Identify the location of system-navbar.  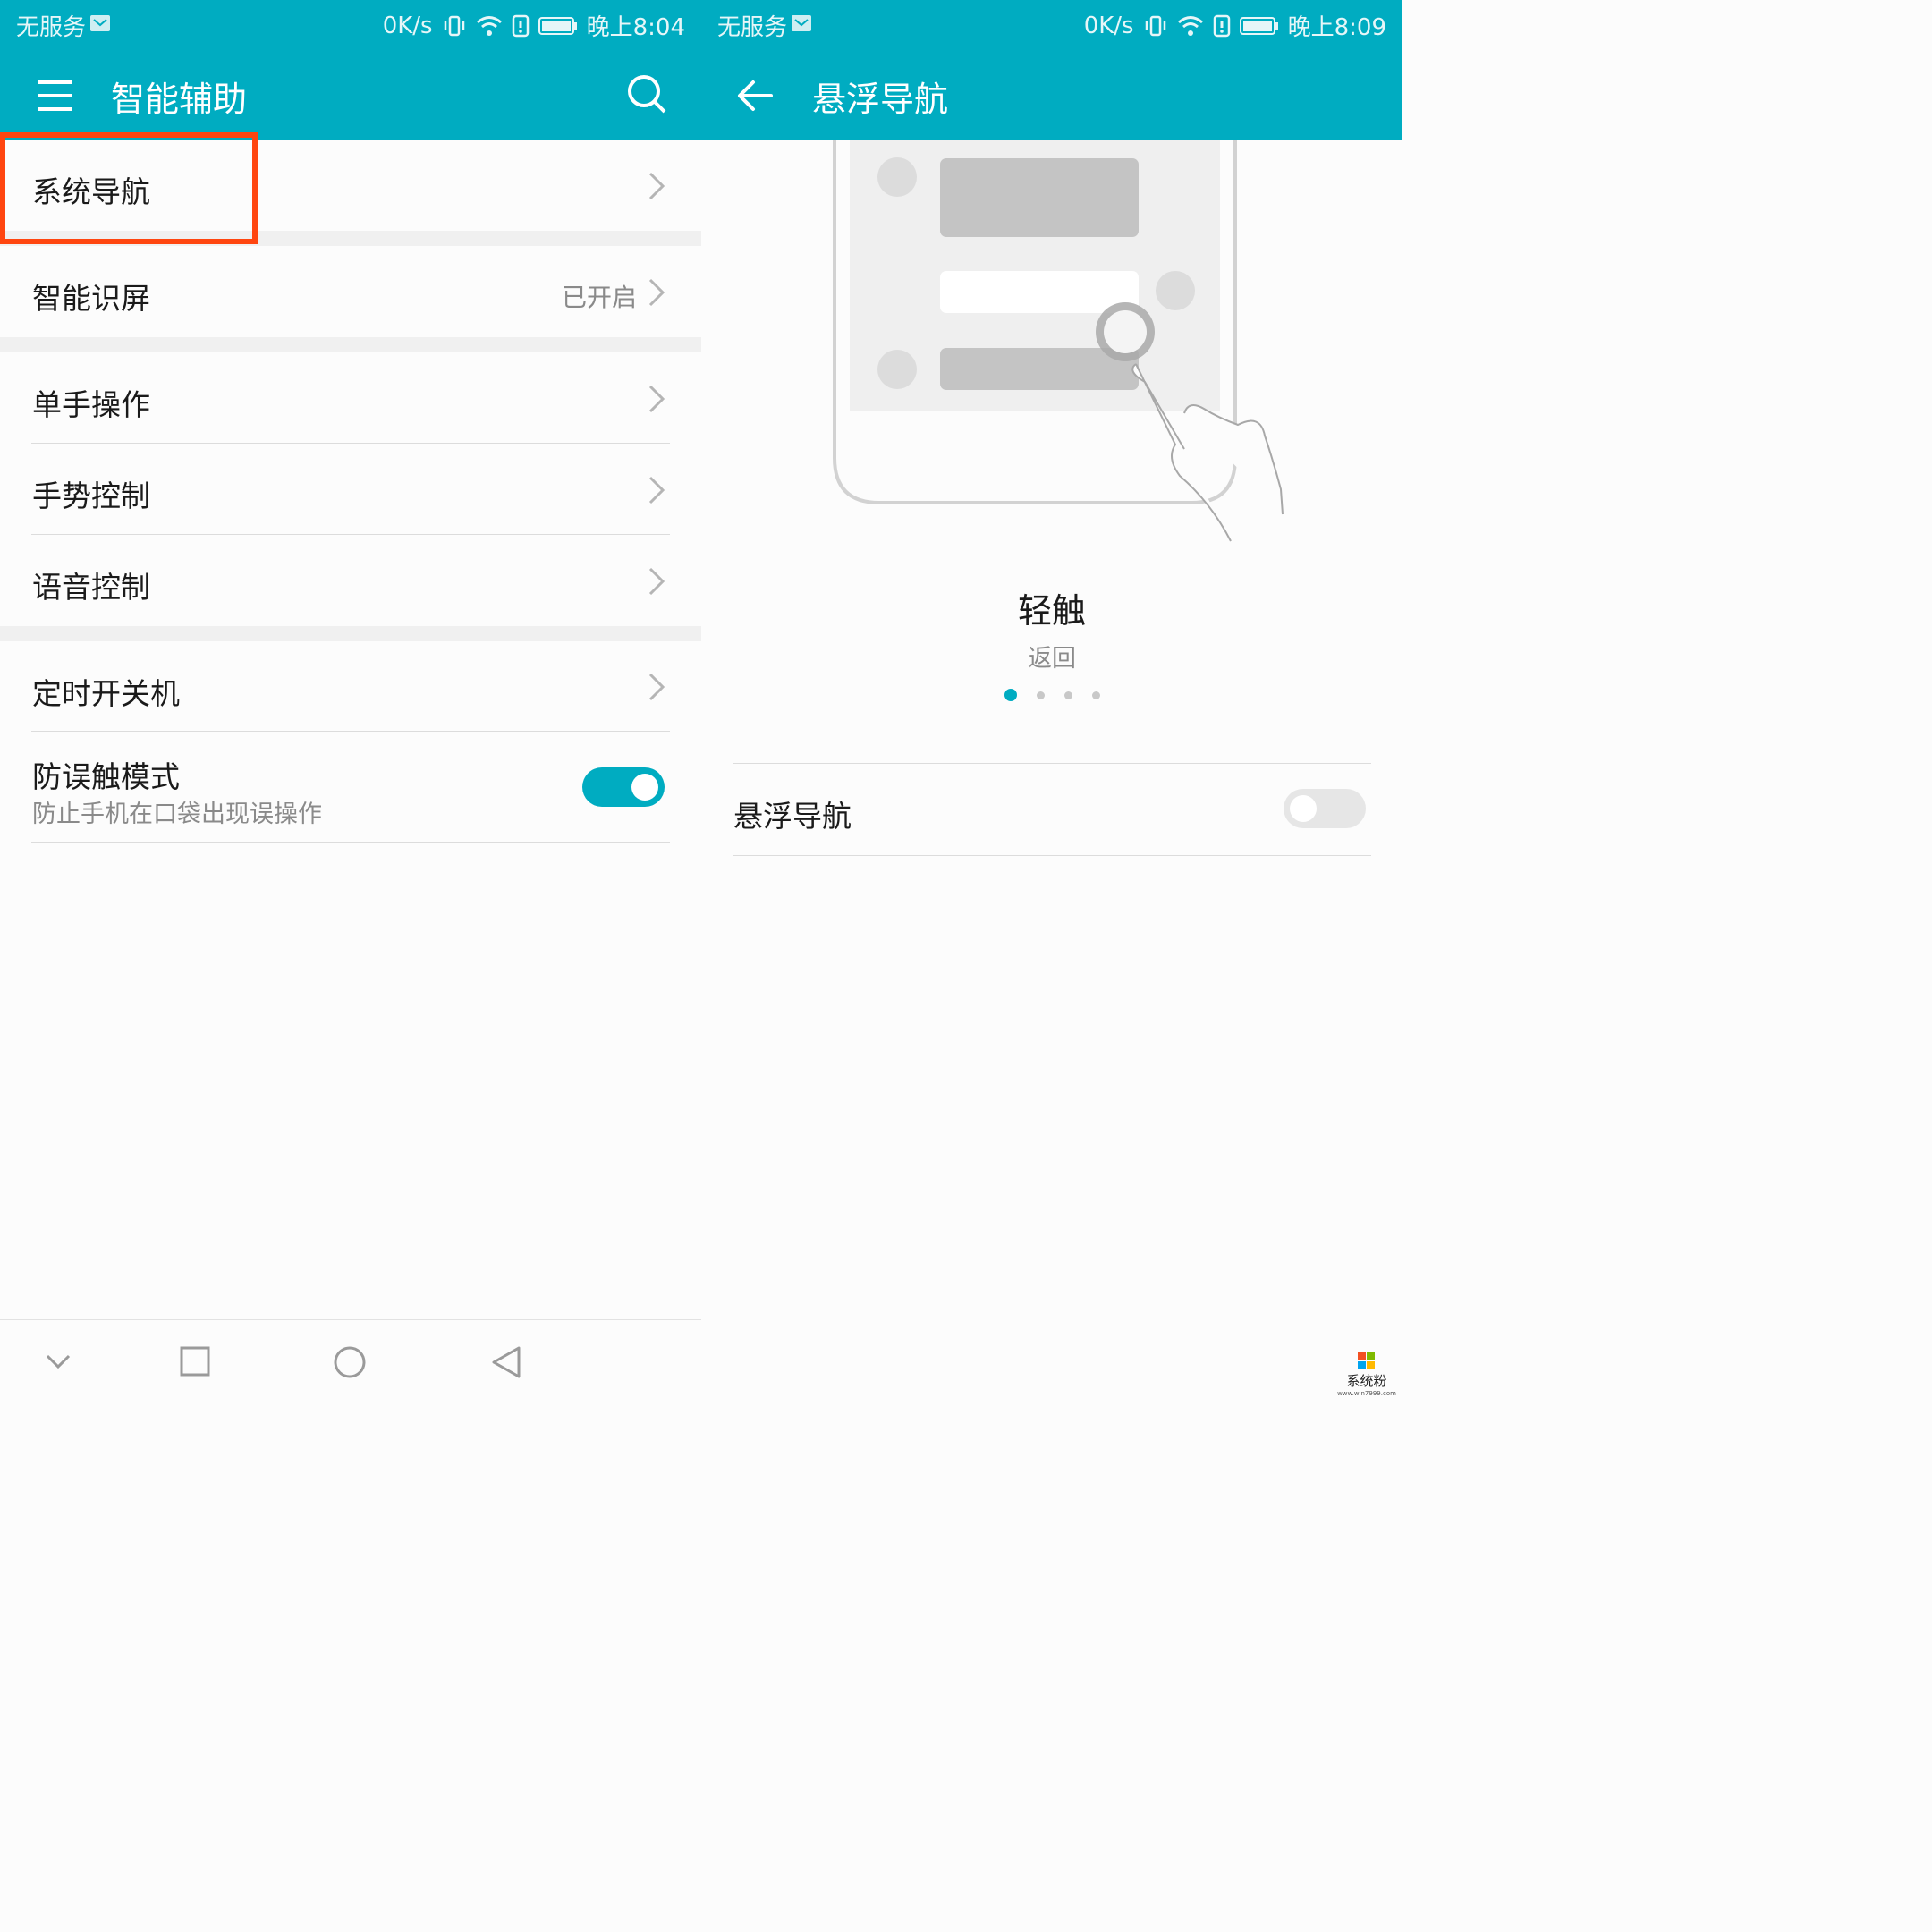
(350, 1360).